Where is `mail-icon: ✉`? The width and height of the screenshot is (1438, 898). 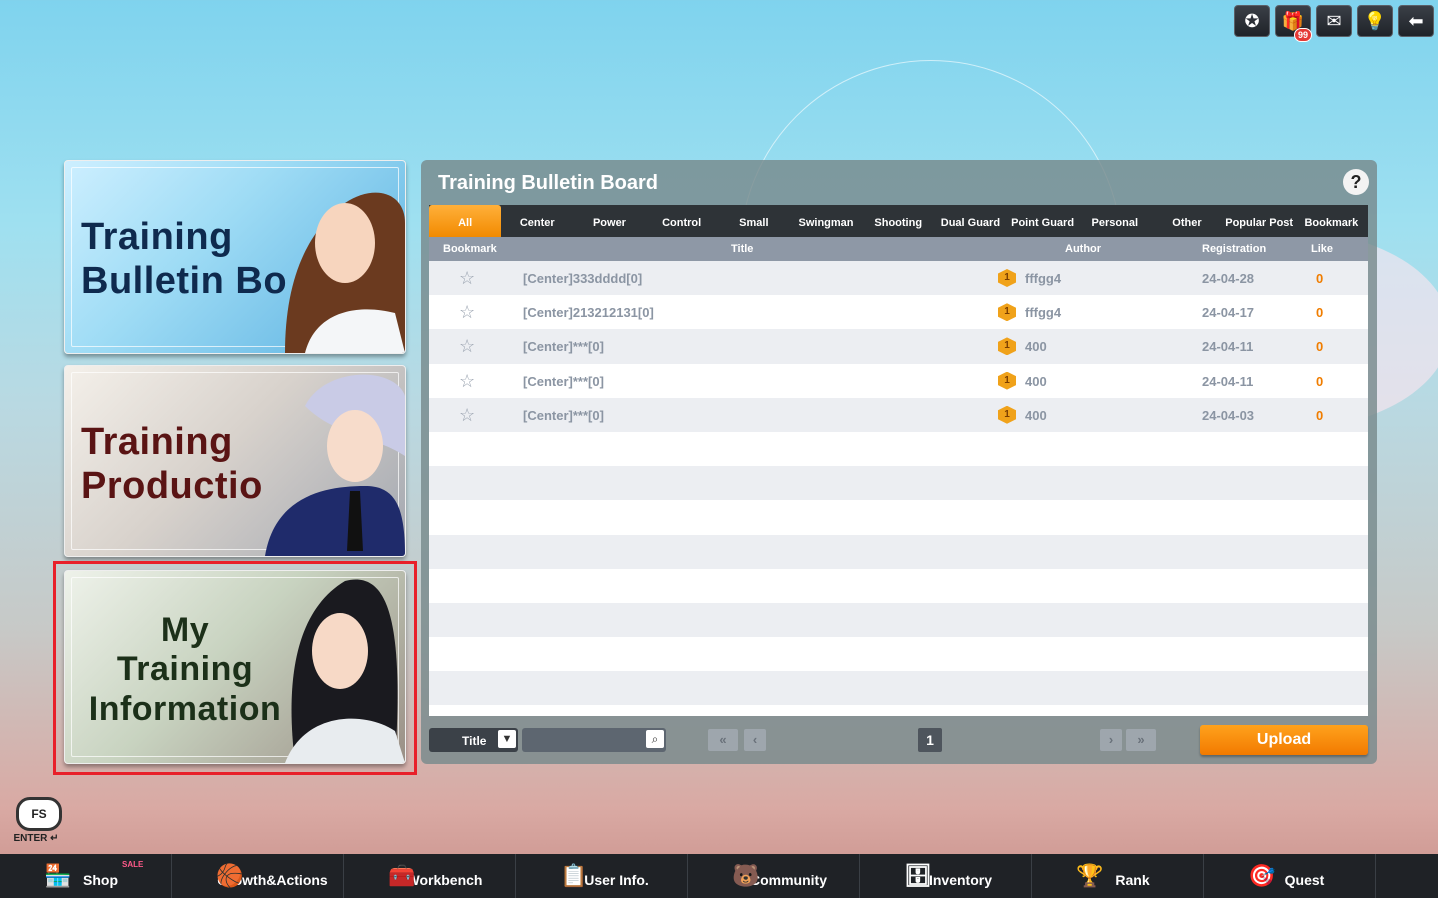 mail-icon: ✉ is located at coordinates (1334, 21).